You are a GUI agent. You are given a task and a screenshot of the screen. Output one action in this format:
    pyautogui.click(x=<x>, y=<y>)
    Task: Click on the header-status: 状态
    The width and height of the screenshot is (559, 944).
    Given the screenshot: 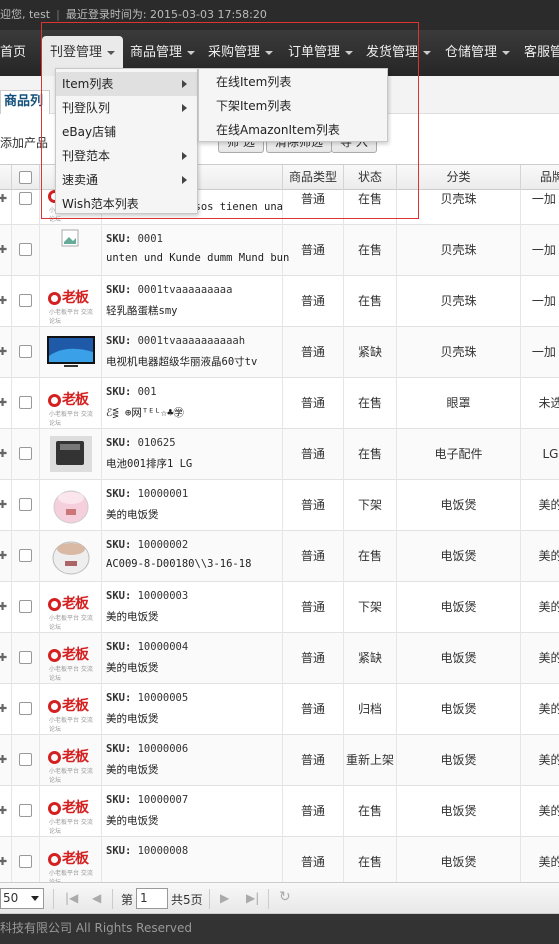 What is the action you would take?
    pyautogui.click(x=370, y=178)
    